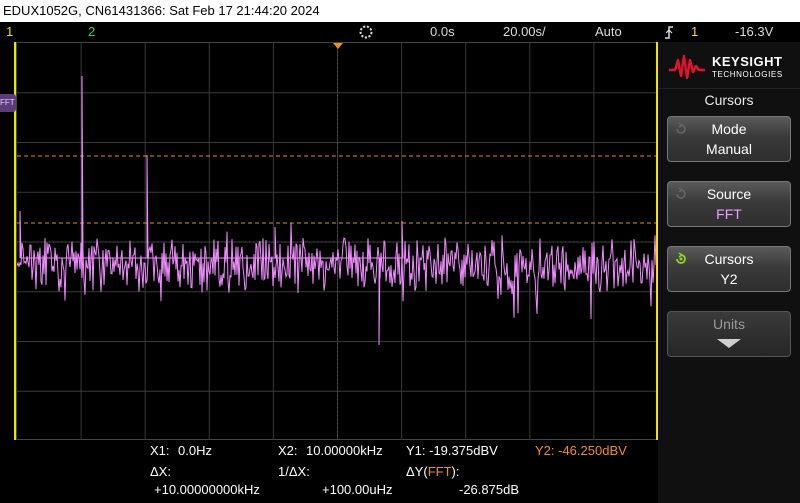  What do you see at coordinates (729, 149) in the screenshot?
I see `mode-value: Manual` at bounding box center [729, 149].